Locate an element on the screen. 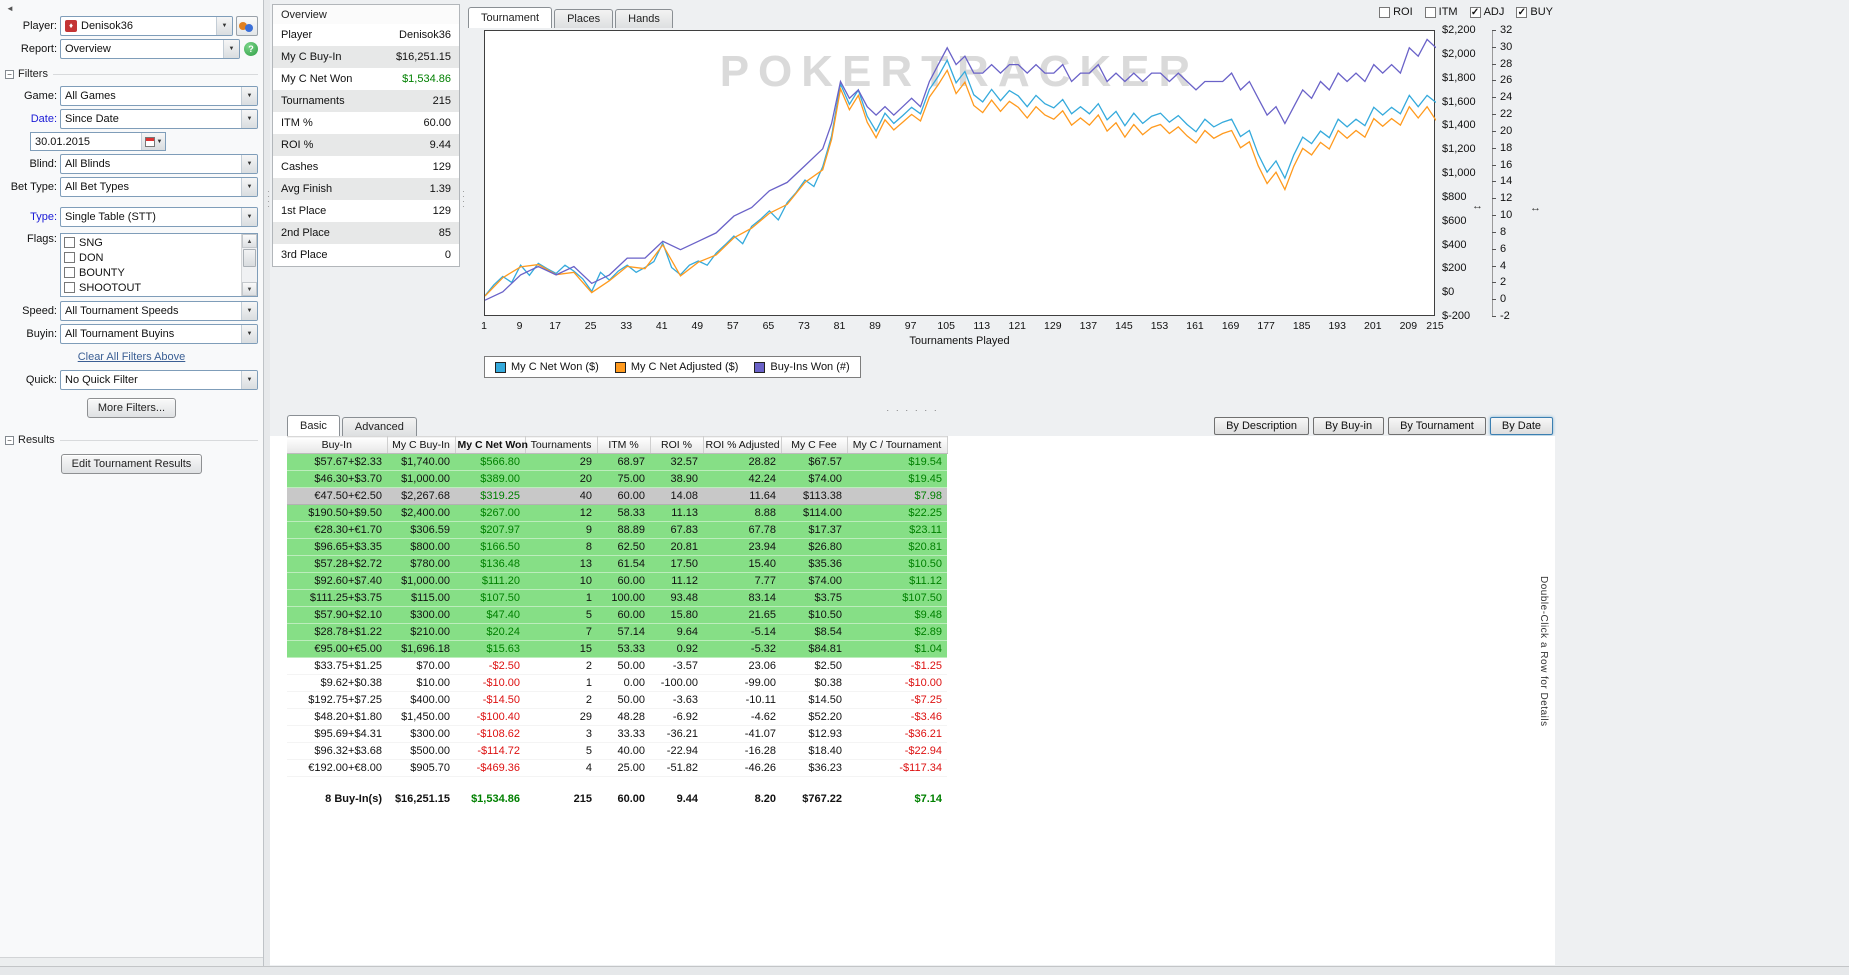 The width and height of the screenshot is (1849, 975). sort-button-by-date: By Date is located at coordinates (1521, 426).